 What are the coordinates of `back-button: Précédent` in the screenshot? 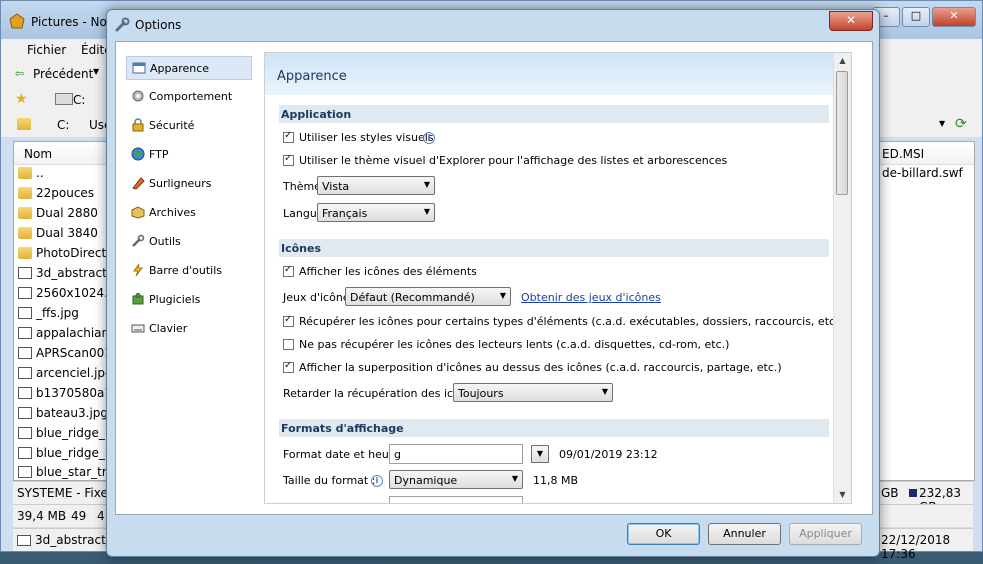 It's located at (63, 74).